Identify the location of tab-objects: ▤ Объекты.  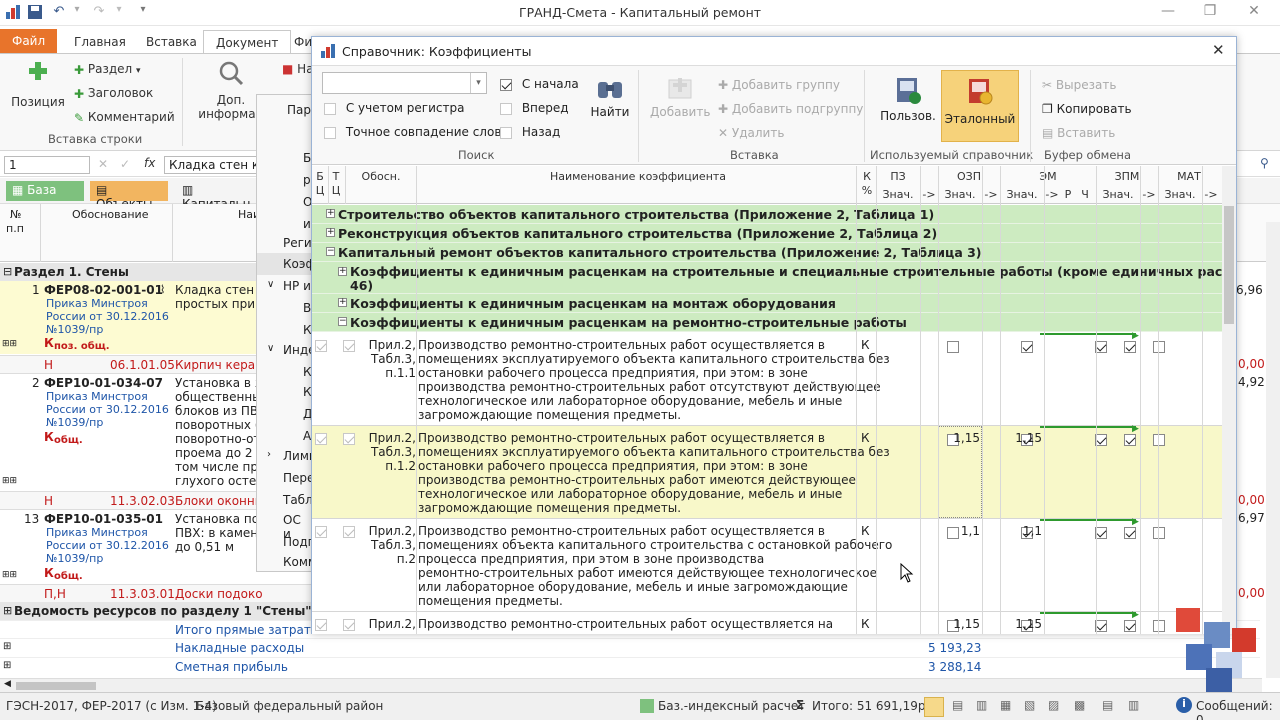
(129, 196).